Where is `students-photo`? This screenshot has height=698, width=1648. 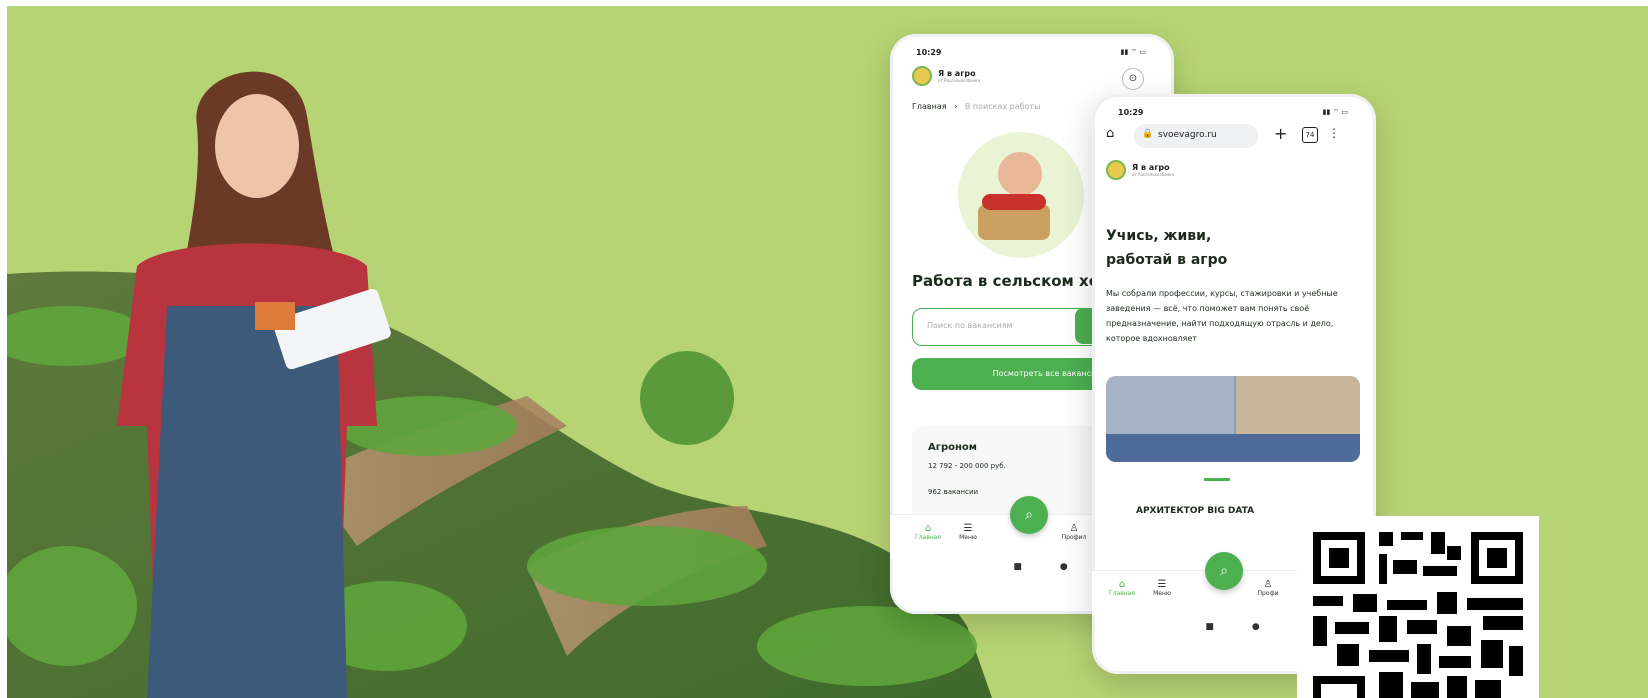
students-photo is located at coordinates (1233, 419).